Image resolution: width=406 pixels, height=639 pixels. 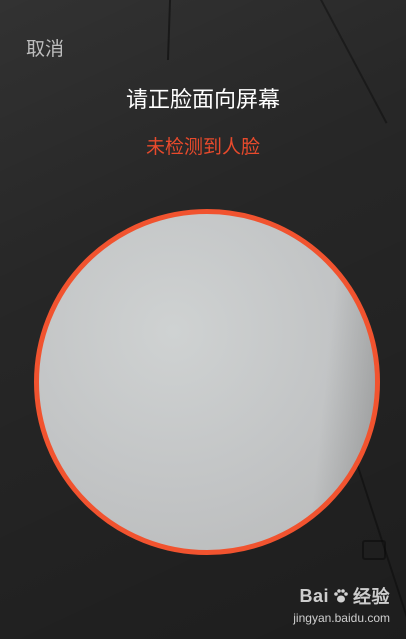 I want to click on background-edge, so click(x=169, y=30).